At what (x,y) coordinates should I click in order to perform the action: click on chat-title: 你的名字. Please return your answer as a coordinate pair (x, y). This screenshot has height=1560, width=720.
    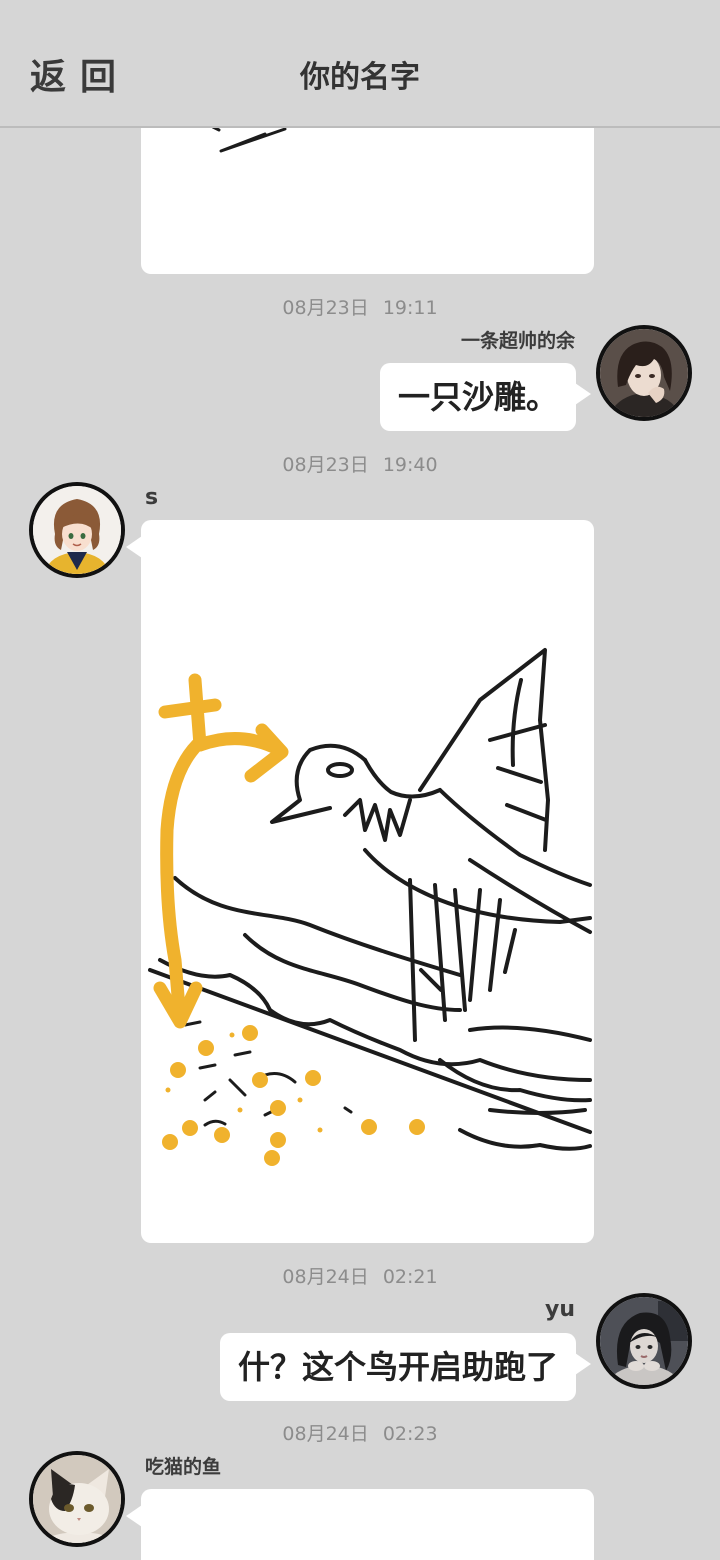
    Looking at the image, I should click on (360, 77).